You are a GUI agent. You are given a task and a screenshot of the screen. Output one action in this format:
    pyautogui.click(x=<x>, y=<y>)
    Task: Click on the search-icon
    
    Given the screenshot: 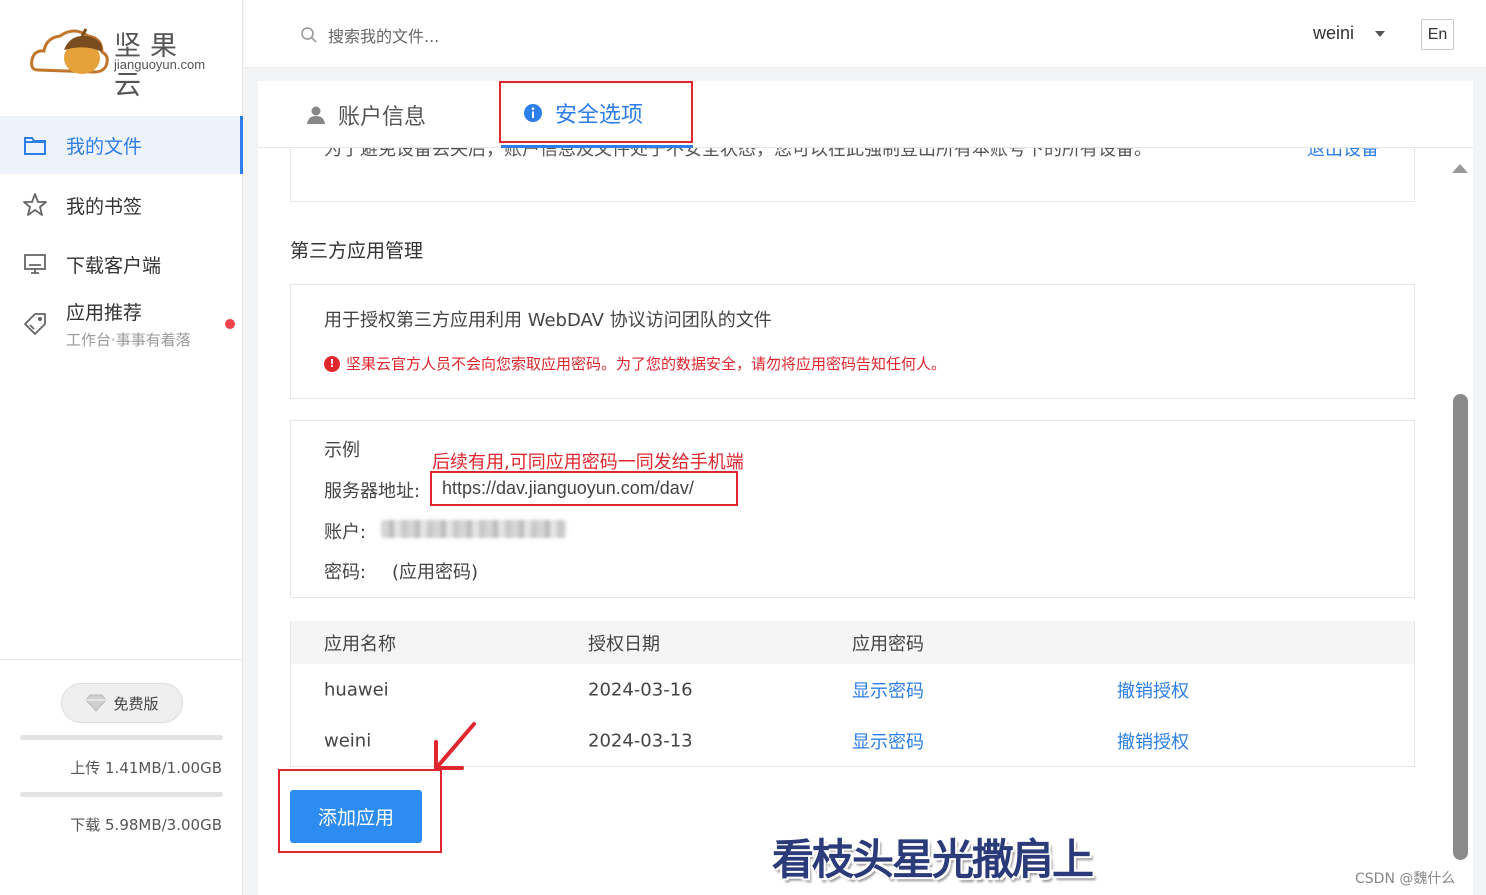 What is the action you would take?
    pyautogui.click(x=309, y=35)
    